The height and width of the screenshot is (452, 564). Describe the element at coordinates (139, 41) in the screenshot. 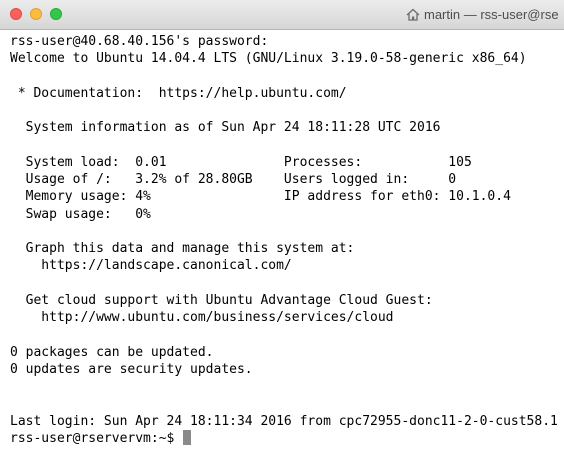

I see `terminal-line: rss-user@40.68.40.156's password:` at that location.